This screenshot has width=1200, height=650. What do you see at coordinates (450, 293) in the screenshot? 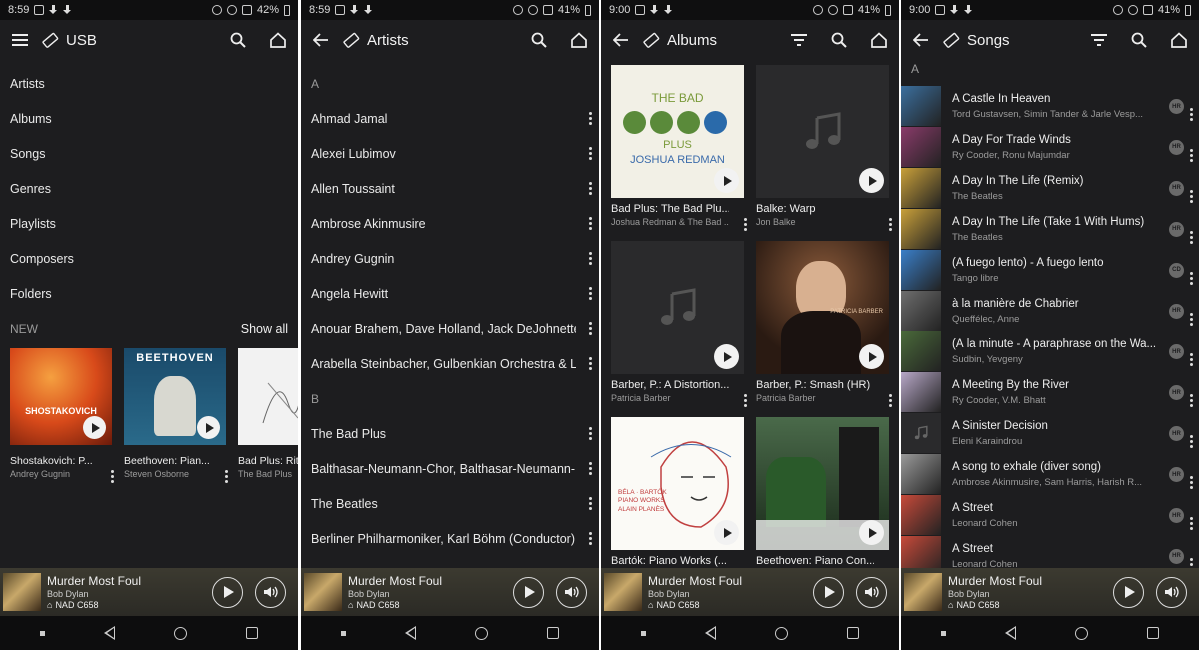
I see `artist-row: Angela Hewitt` at bounding box center [450, 293].